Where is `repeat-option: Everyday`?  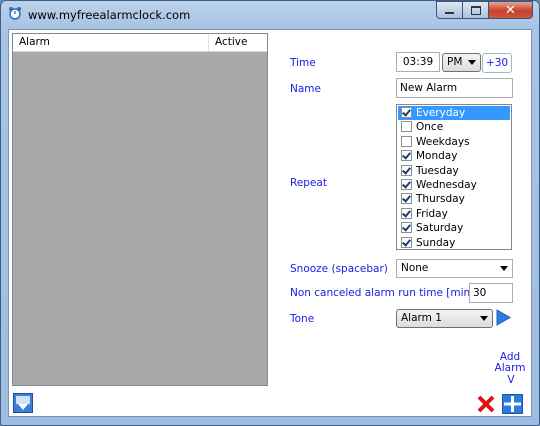 repeat-option: Everyday is located at coordinates (454, 113).